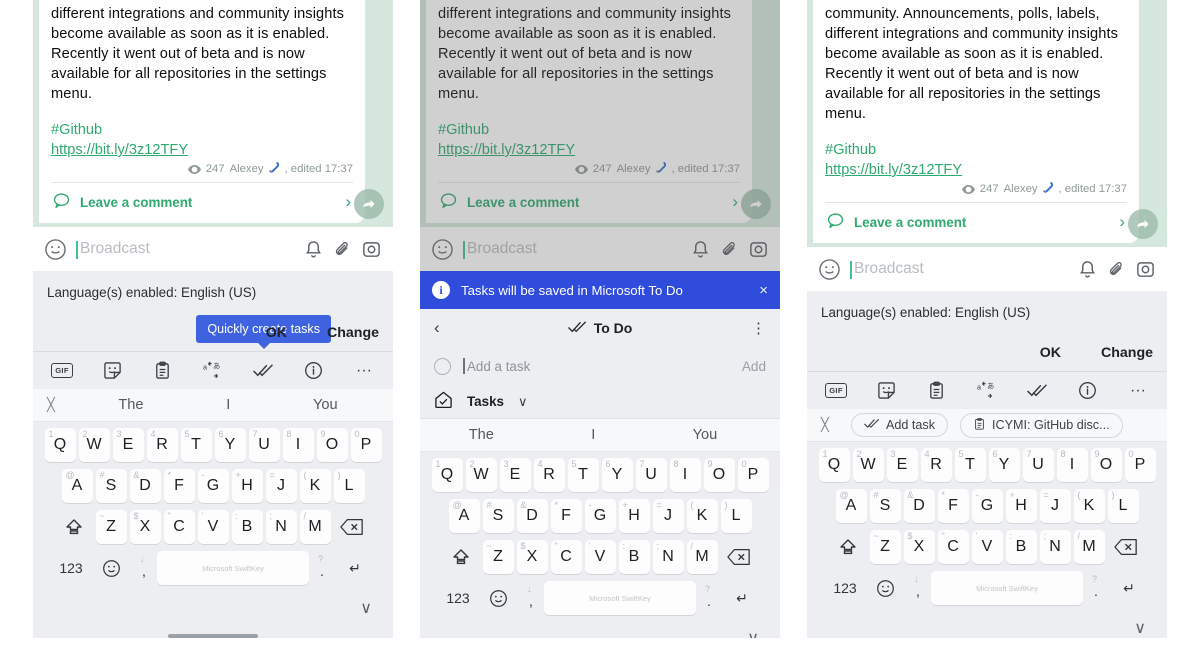 The width and height of the screenshot is (1200, 670). Describe the element at coordinates (1088, 390) in the screenshot. I see `info-icon` at that location.